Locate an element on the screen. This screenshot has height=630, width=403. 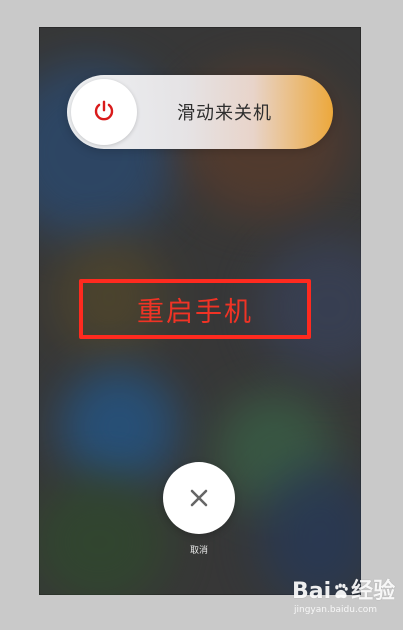
cancel-label: 取消 is located at coordinates (198, 551).